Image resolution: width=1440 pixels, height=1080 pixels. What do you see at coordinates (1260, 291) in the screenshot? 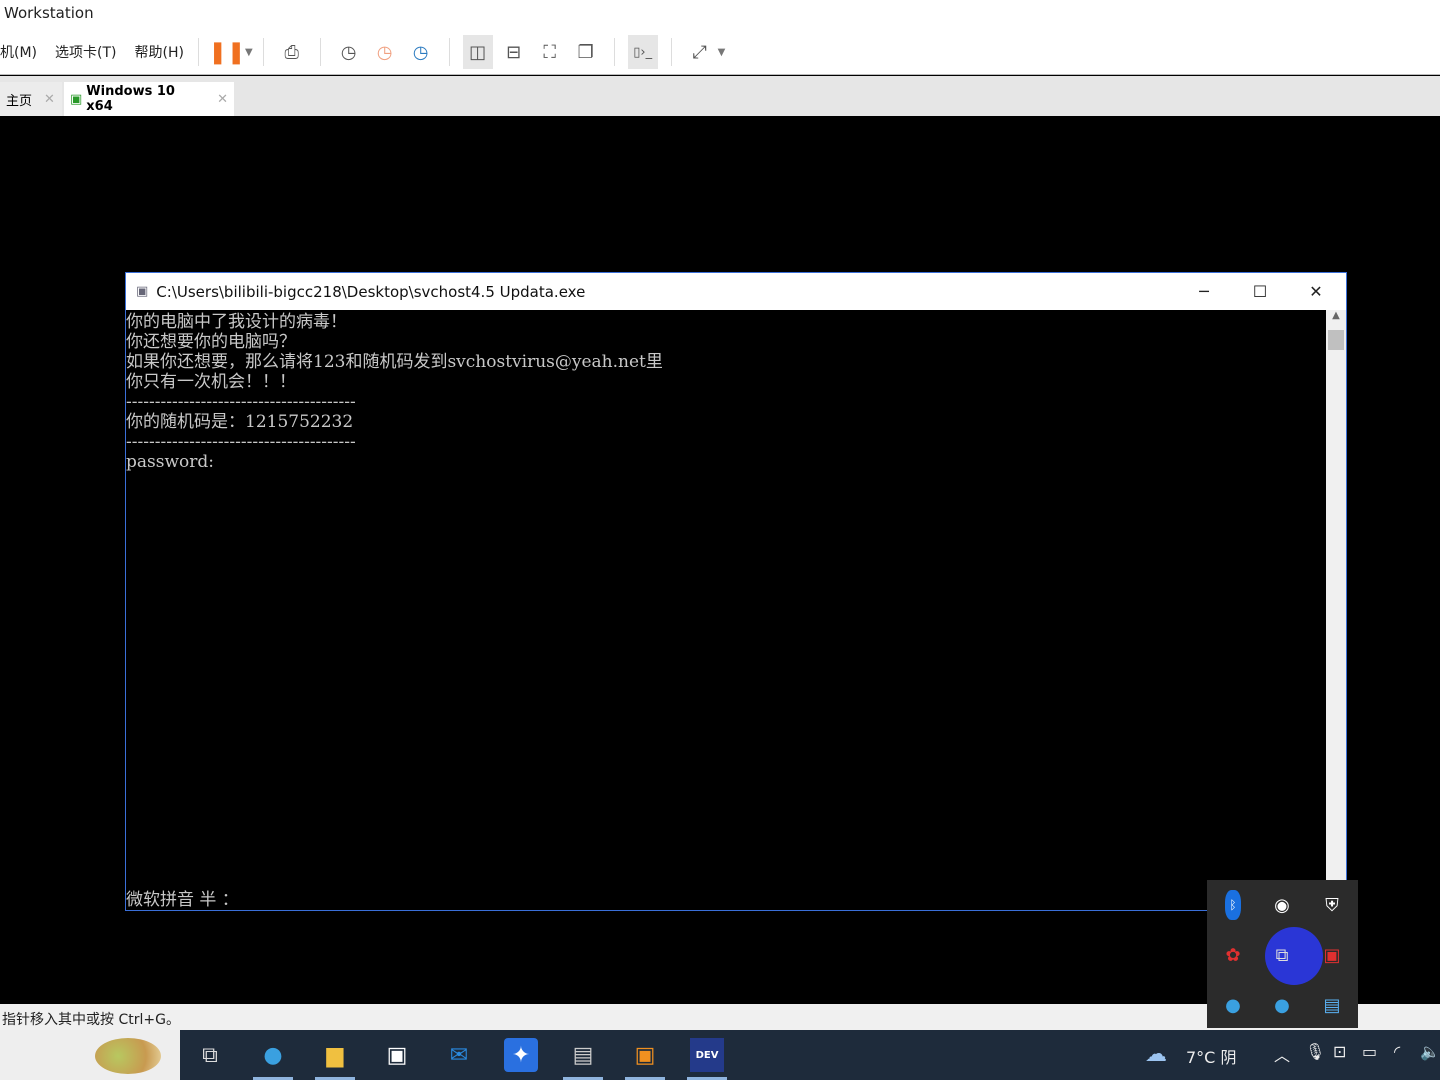
I see `maximize-button: ☐` at bounding box center [1260, 291].